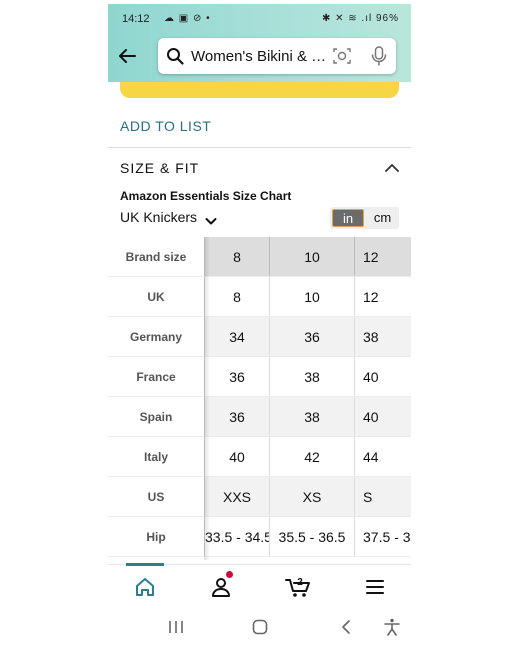 Image resolution: width=520 pixels, height=650 pixels. Describe the element at coordinates (312, 536) in the screenshot. I see `table-cell: 35.5 - 36.5` at that location.